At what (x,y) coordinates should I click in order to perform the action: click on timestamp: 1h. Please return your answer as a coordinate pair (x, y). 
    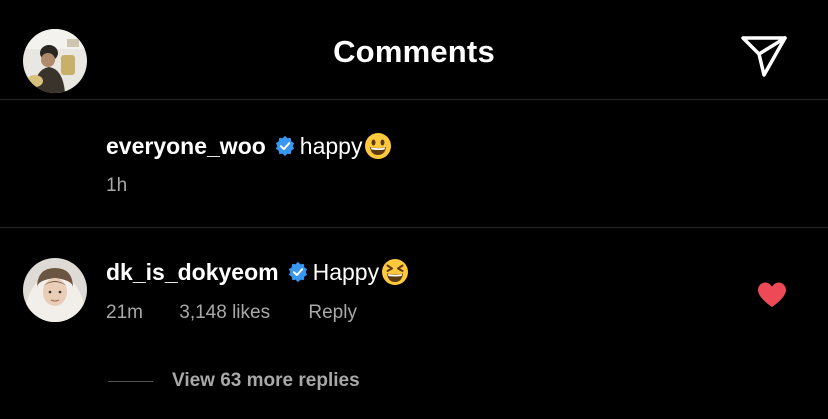
    Looking at the image, I should click on (117, 185).